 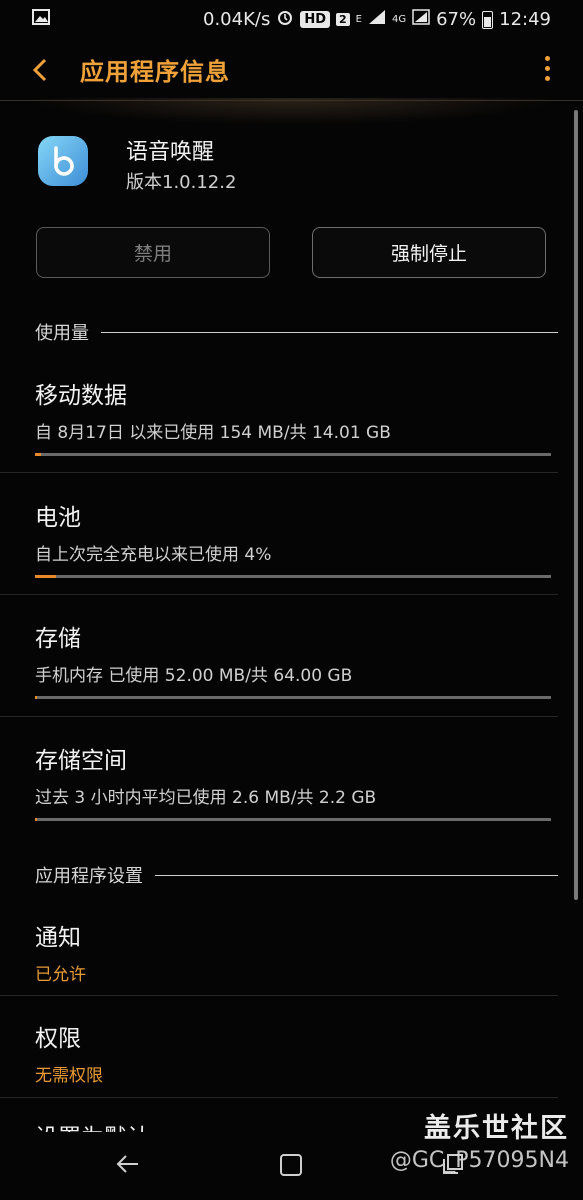 I want to click on usage-item-battery: 电池 自上次完全充电以来已使用 4%, so click(x=293, y=538).